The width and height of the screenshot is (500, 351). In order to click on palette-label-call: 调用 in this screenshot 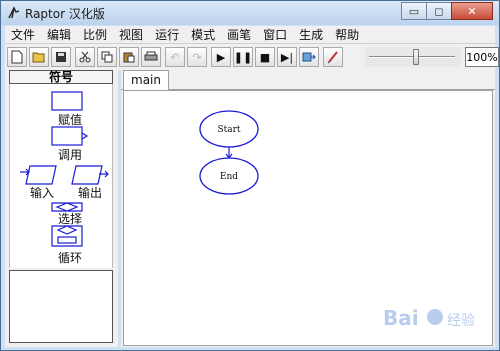, I will do `click(70, 154)`.